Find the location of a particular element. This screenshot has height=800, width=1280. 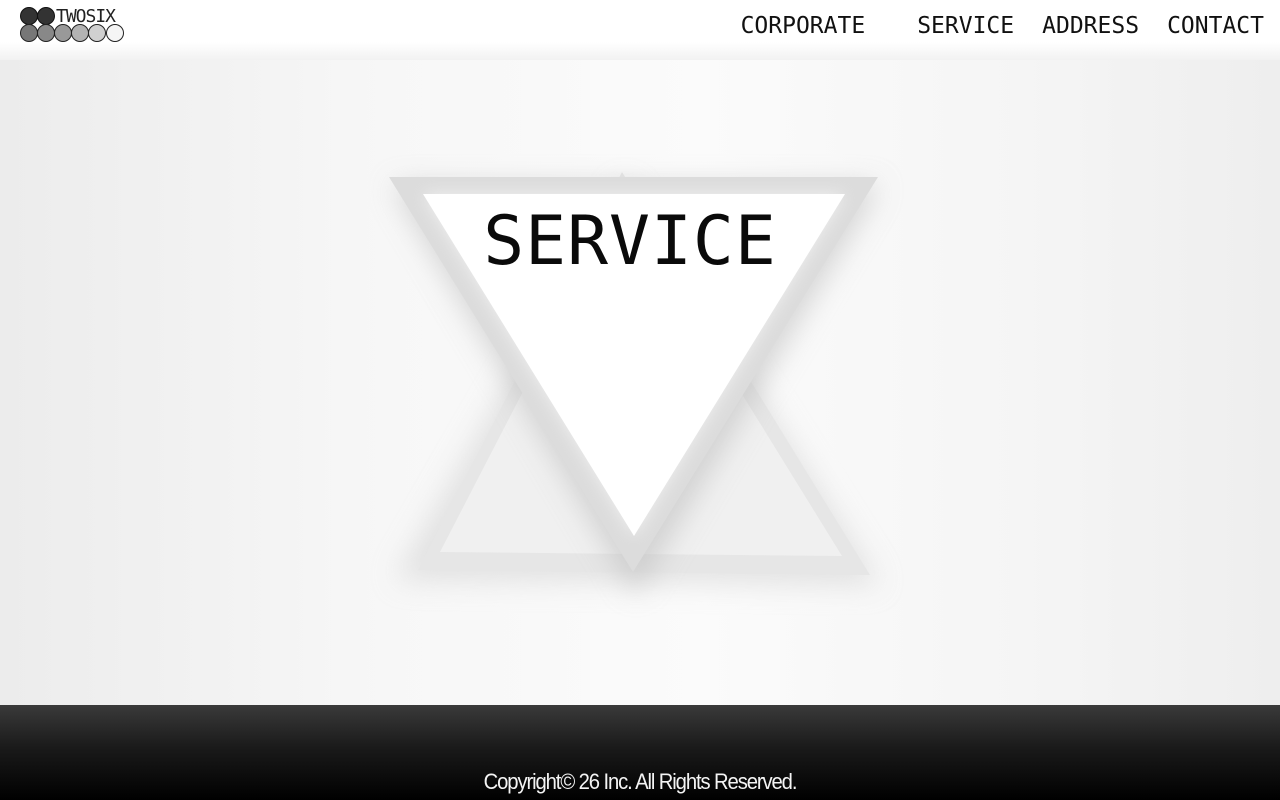

copyright-text: Copyright© 26 Inc. All Rights Reserved. is located at coordinates (640, 781).